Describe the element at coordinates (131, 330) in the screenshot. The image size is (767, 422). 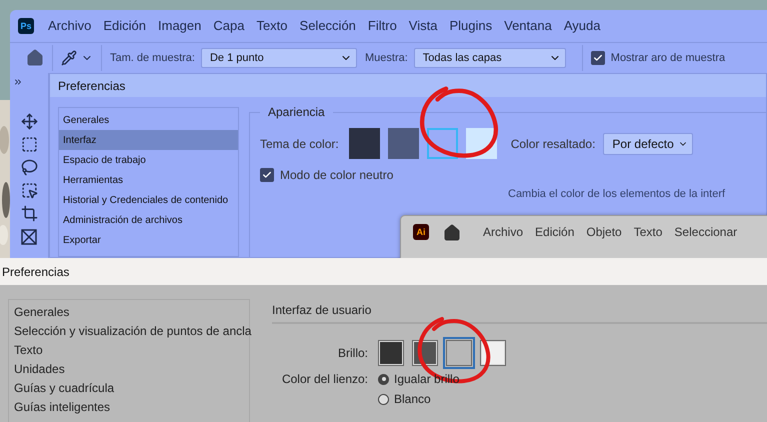
I see `category-item: Selección y visualización de puntos de ancla` at that location.